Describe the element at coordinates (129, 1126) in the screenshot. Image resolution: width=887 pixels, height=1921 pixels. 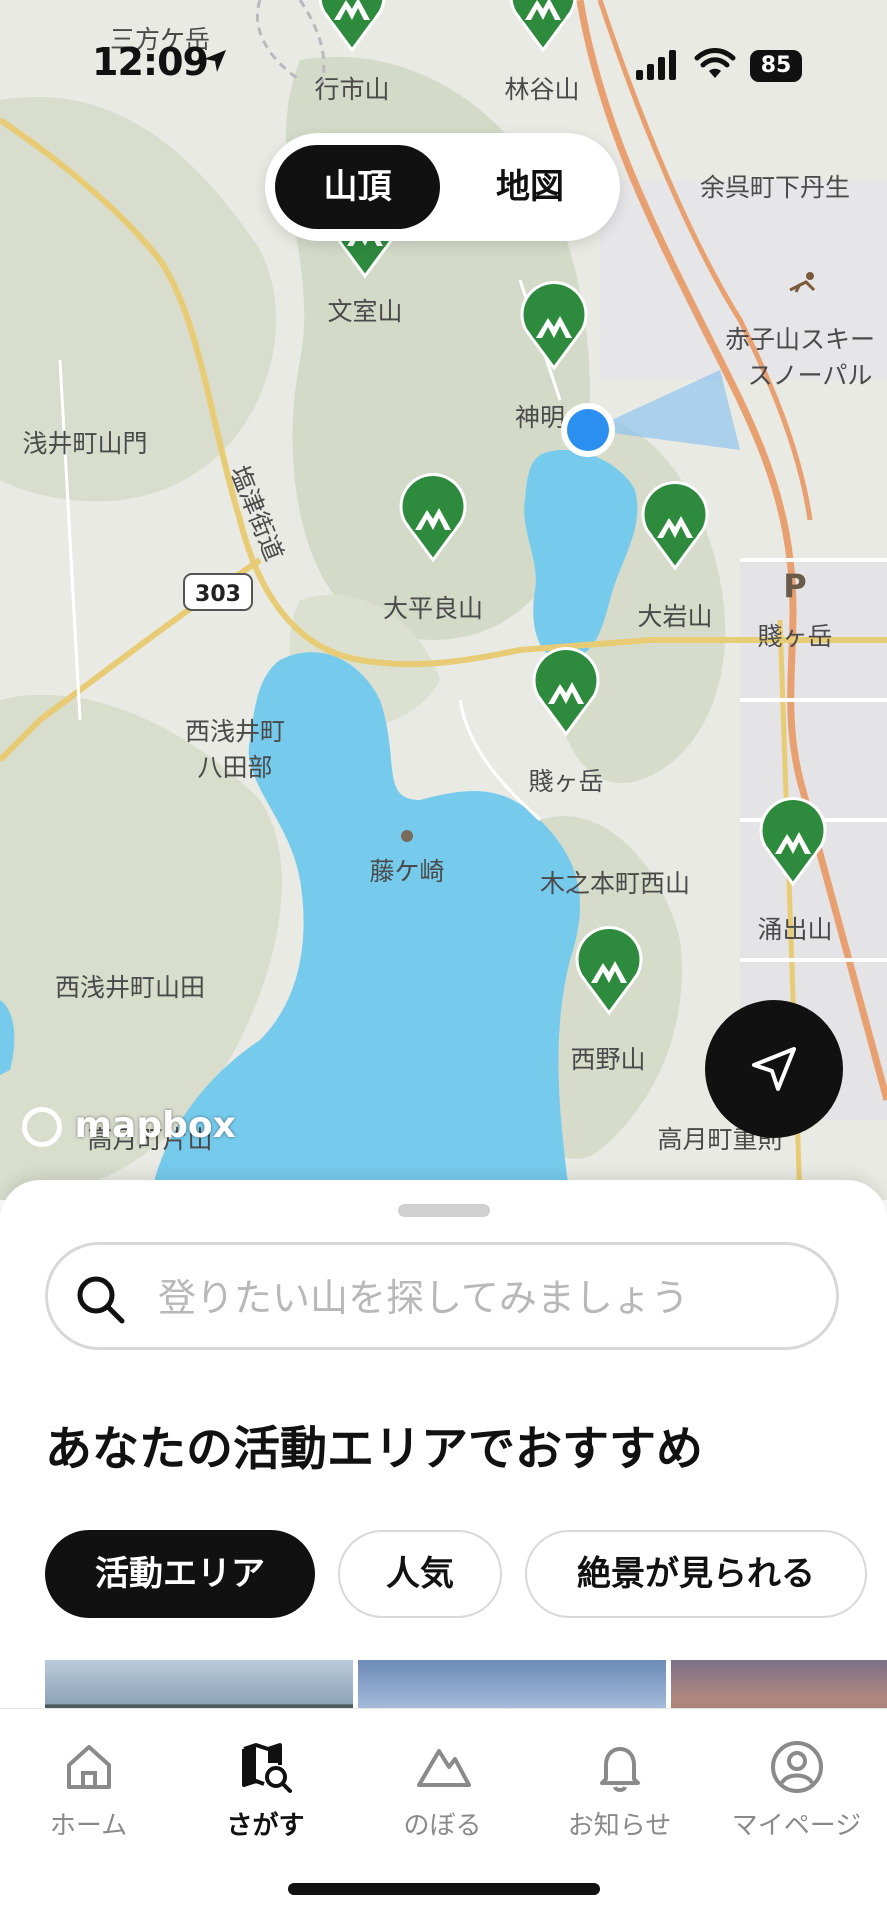
I see `mapbox-logo: mapbox` at that location.